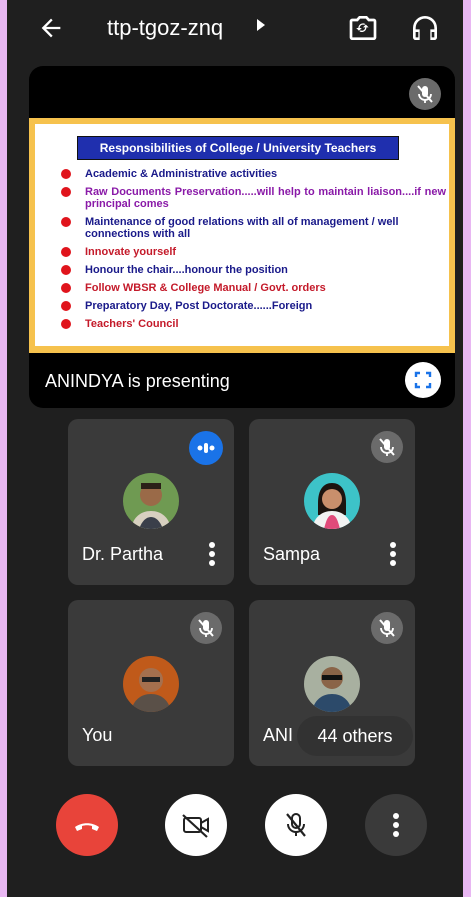 This screenshot has width=471, height=897. What do you see at coordinates (253, 324) in the screenshot?
I see `slide-bullet: Teachers' Council` at bounding box center [253, 324].